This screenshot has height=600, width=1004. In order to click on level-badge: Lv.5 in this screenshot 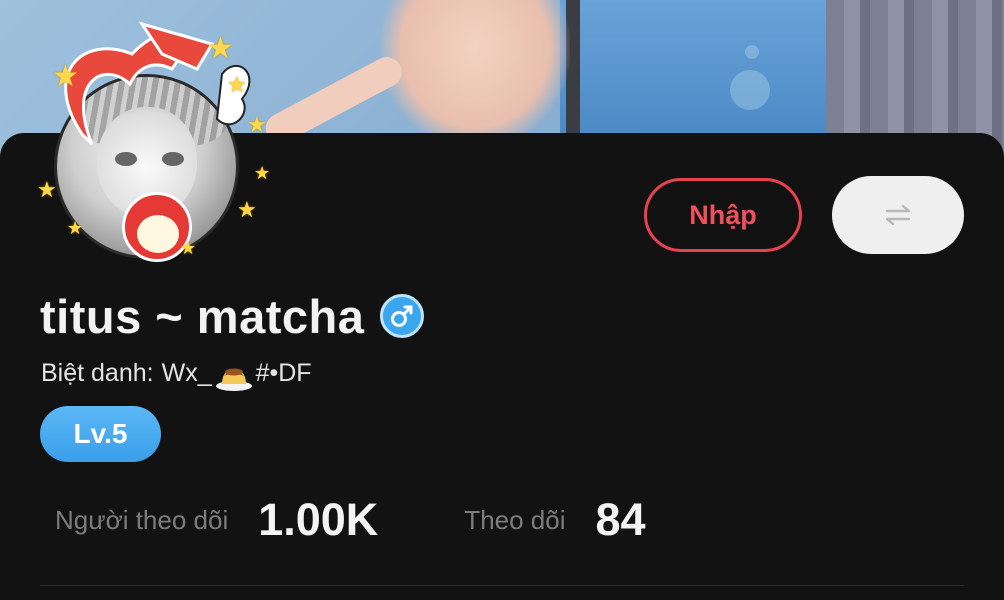, I will do `click(100, 434)`.